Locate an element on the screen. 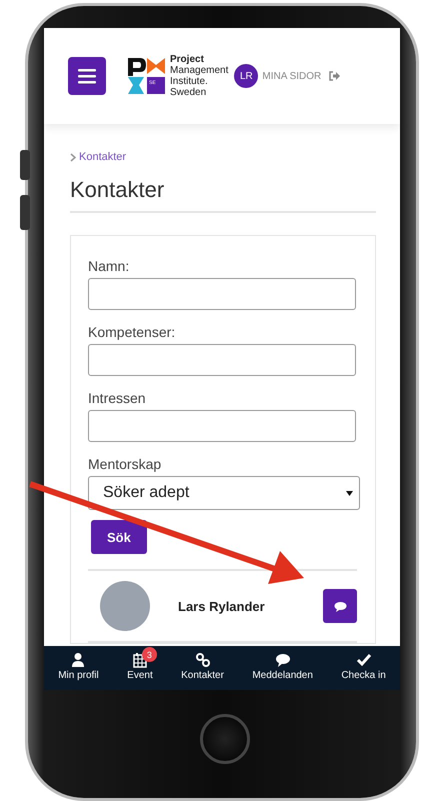  caret-icon is located at coordinates (349, 493).